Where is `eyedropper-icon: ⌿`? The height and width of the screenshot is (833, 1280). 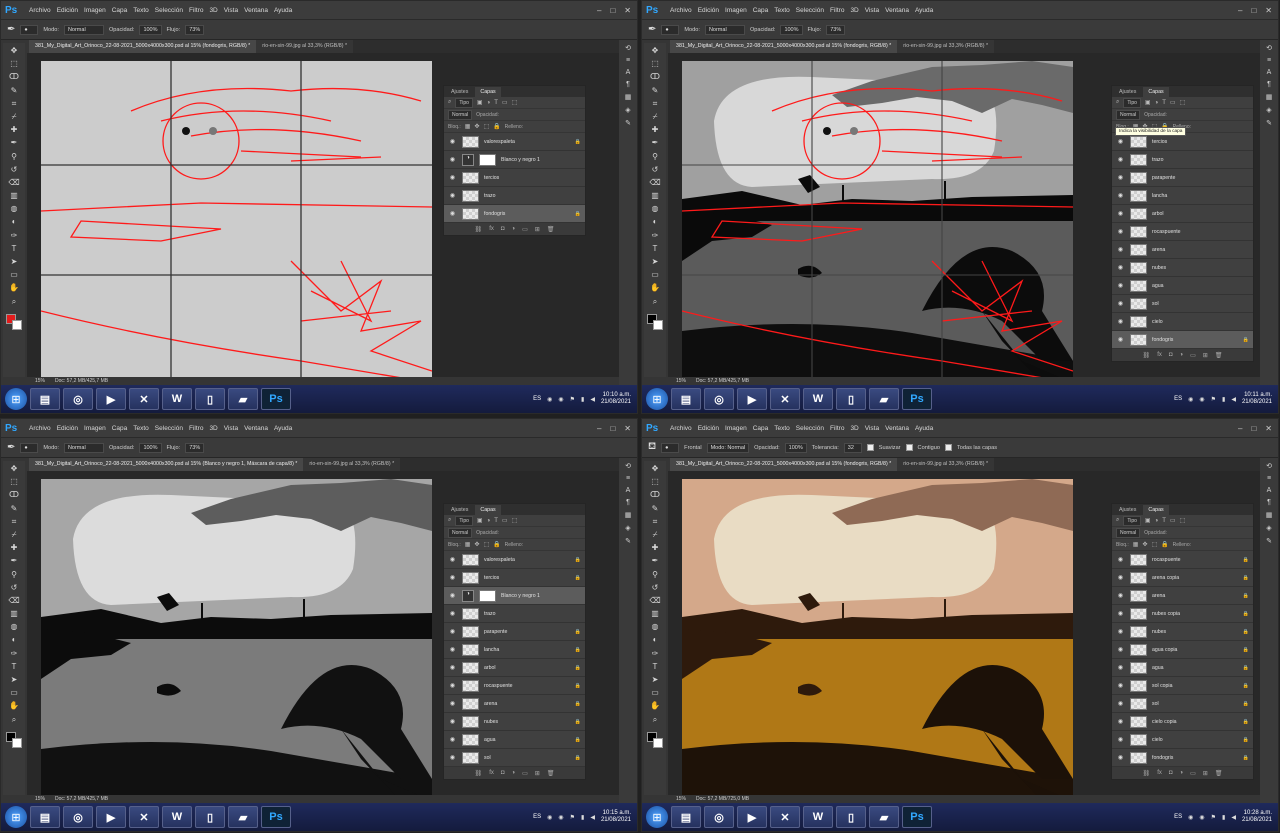
eyedropper-icon: ⌿ is located at coordinates (14, 535).